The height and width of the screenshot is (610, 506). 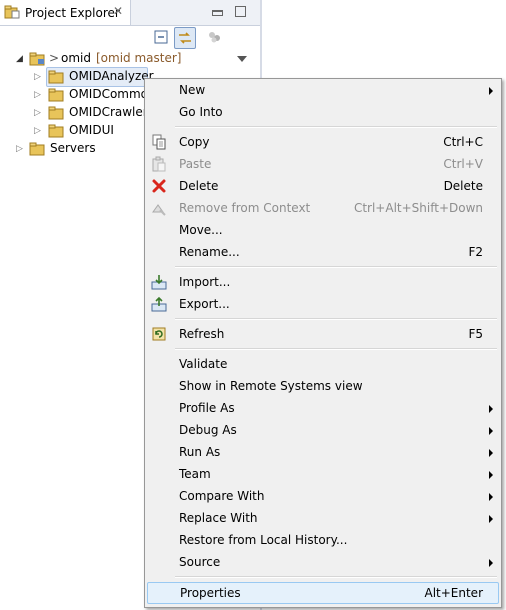 I want to click on menu-item-label: New, so click(x=192, y=90).